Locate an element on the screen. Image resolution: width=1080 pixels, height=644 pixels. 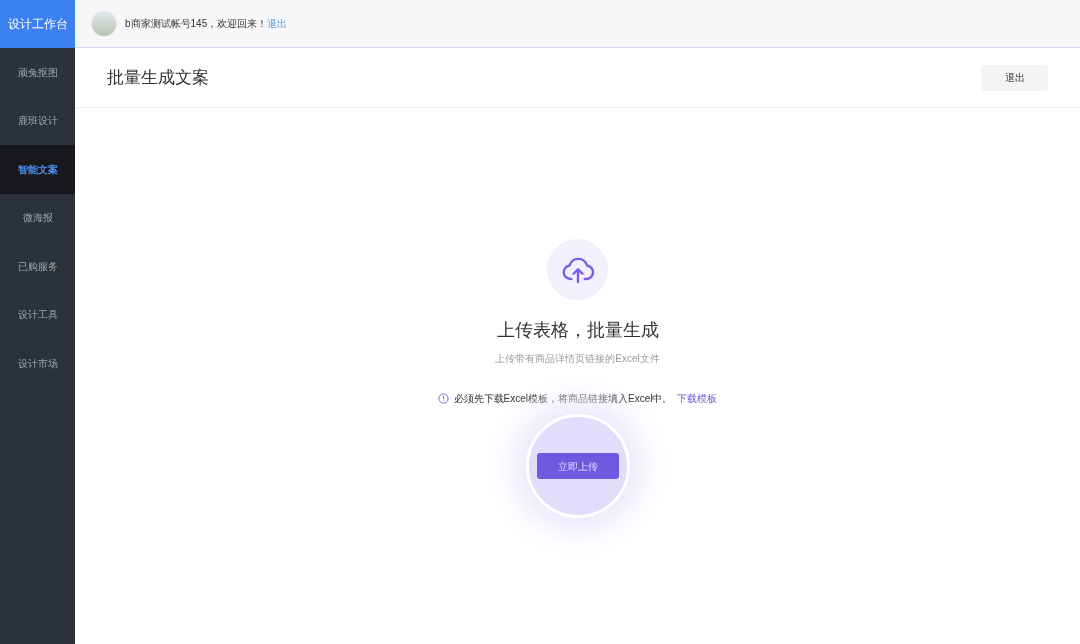
sidebar-item: 设计市场 is located at coordinates (37, 363).